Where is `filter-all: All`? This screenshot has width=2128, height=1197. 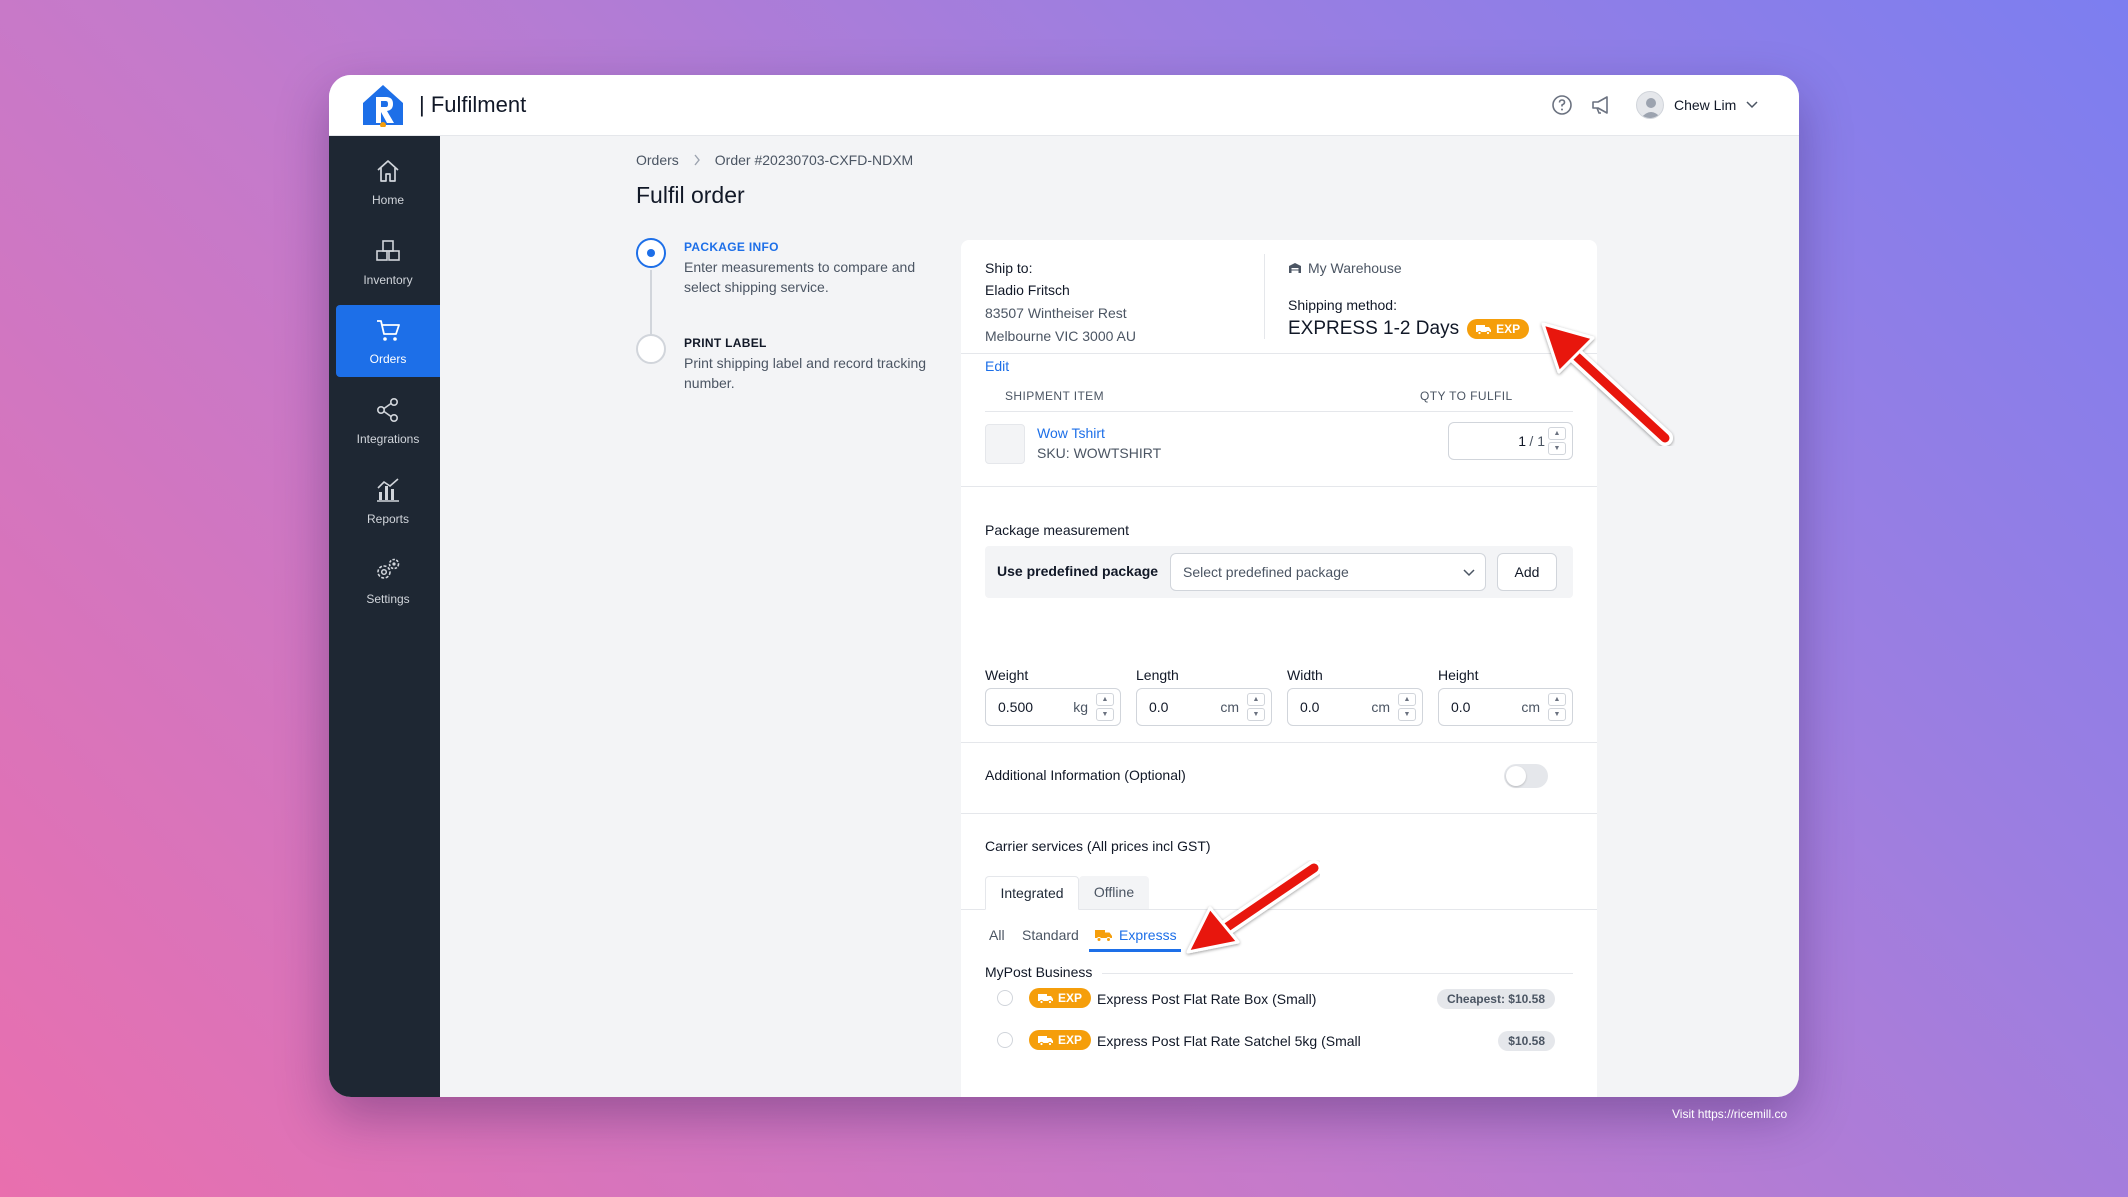
filter-all: All is located at coordinates (997, 935).